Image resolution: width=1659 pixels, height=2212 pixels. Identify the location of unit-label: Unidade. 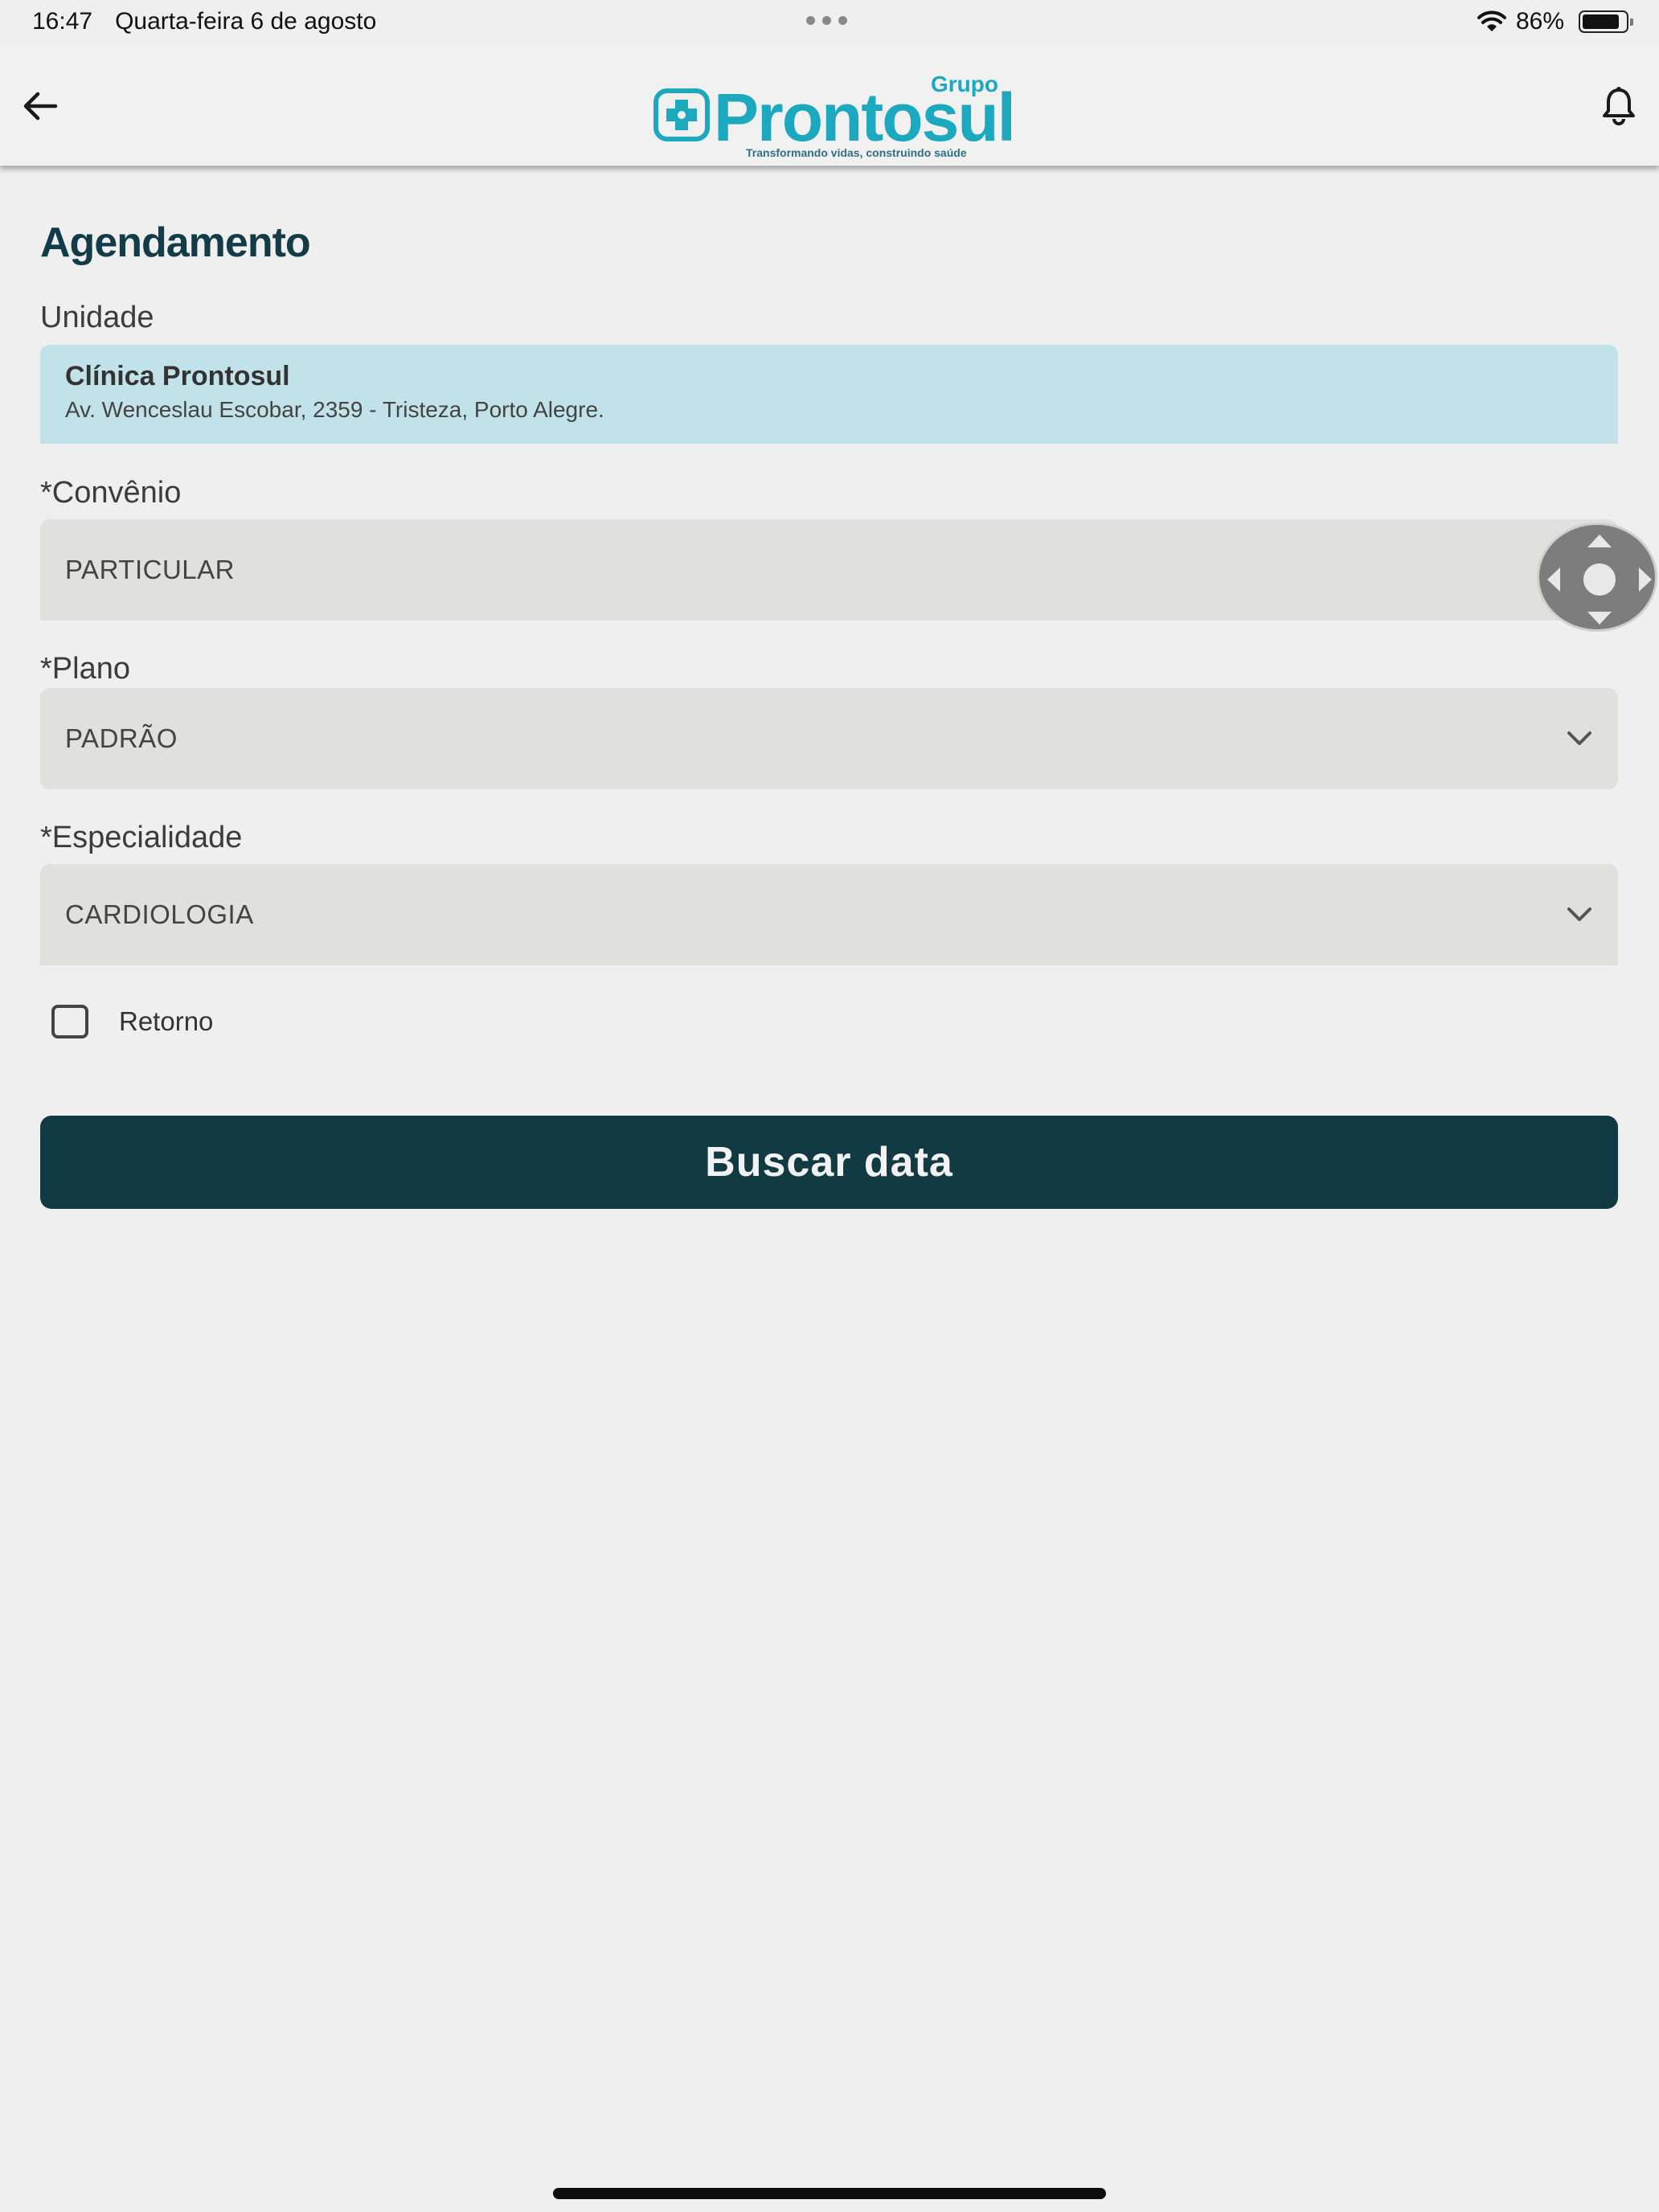
(97, 317).